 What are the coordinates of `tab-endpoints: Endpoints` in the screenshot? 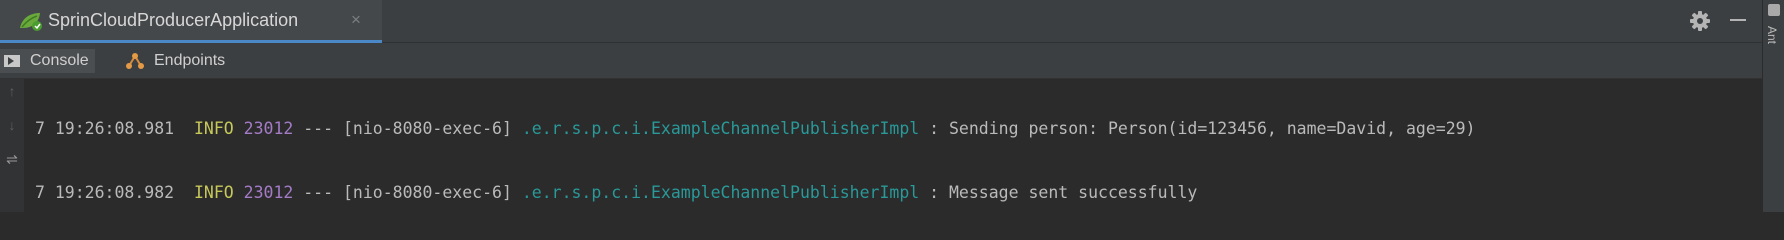 It's located at (175, 61).